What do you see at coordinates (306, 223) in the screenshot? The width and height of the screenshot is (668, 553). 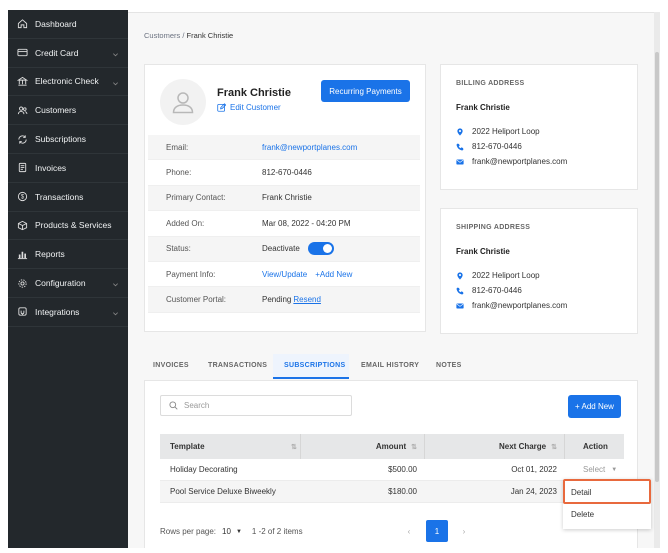 I see `info-value: Mar 08, 2022 - 04:20 PM` at bounding box center [306, 223].